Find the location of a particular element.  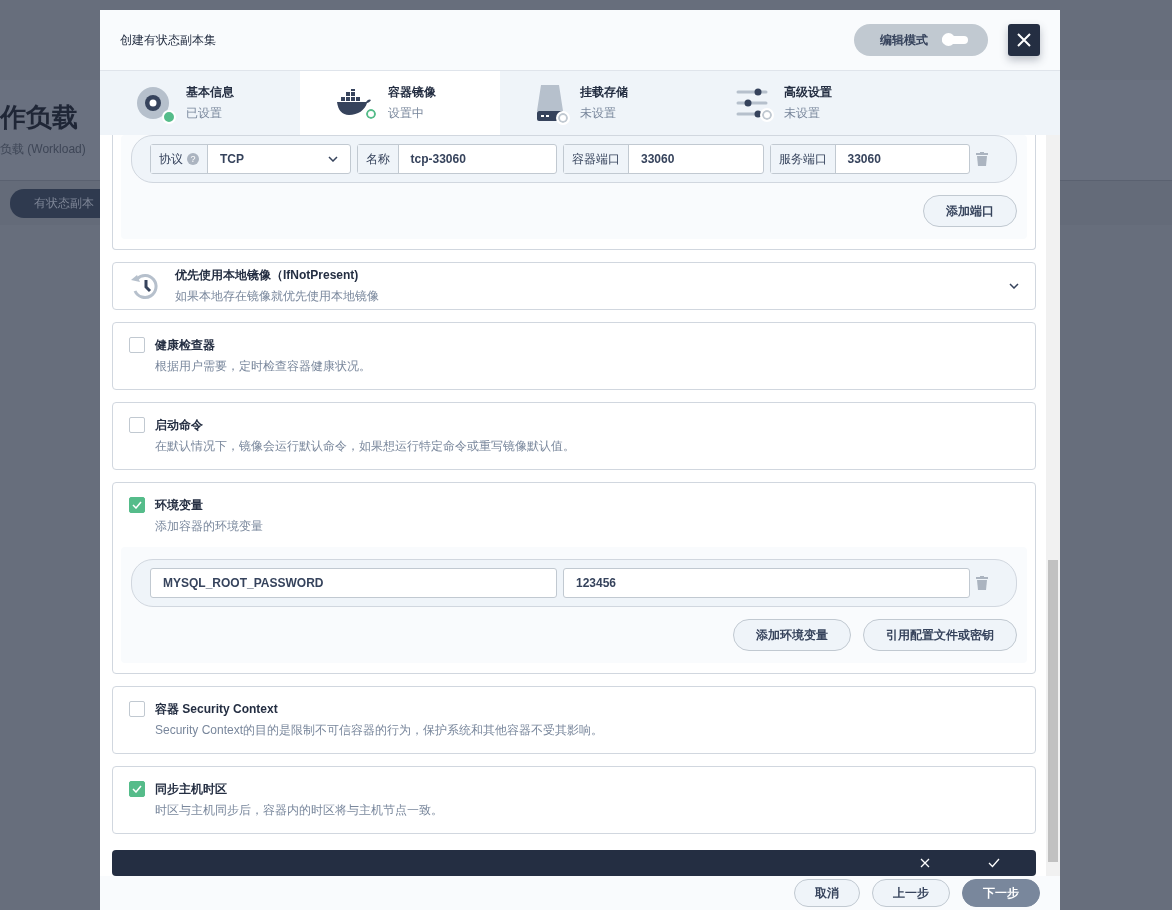

option-title: 同步主机时区 is located at coordinates (191, 790).